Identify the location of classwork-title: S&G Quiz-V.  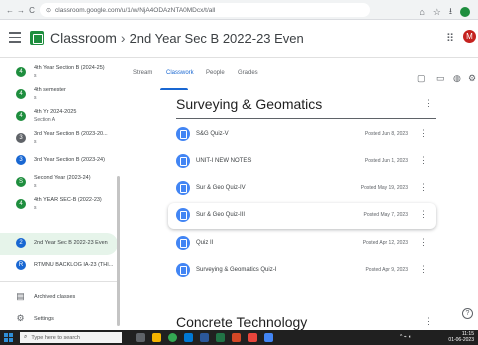
(212, 134).